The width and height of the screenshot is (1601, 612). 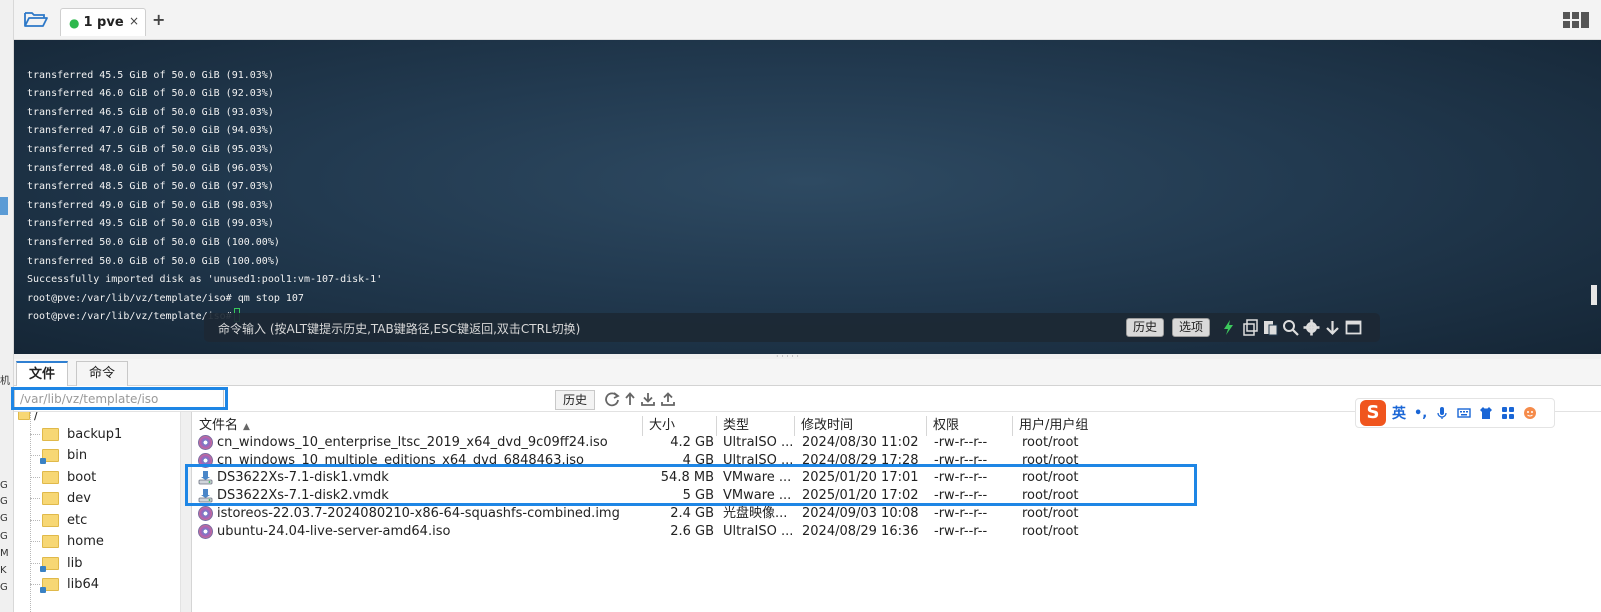 What do you see at coordinates (668, 399) in the screenshot?
I see `upload-icon` at bounding box center [668, 399].